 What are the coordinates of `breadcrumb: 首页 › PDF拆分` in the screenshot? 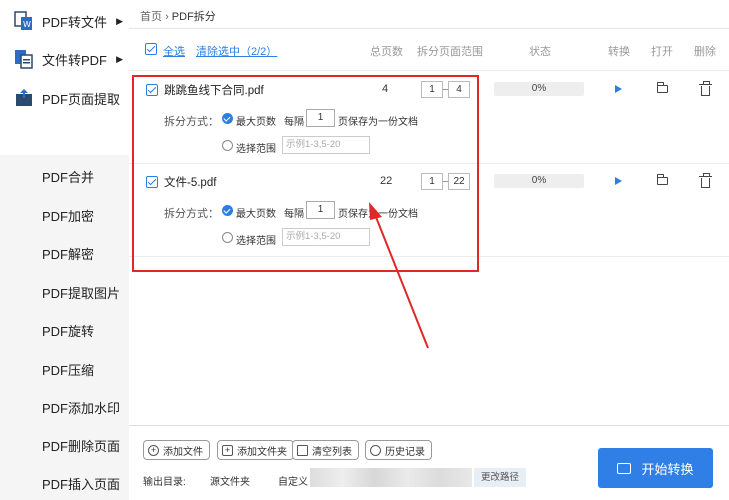 It's located at (178, 16).